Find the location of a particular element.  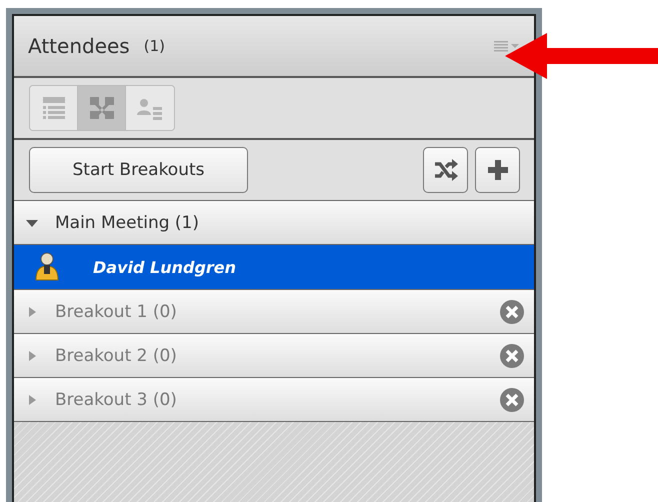

arrow-icon is located at coordinates (581, 56).